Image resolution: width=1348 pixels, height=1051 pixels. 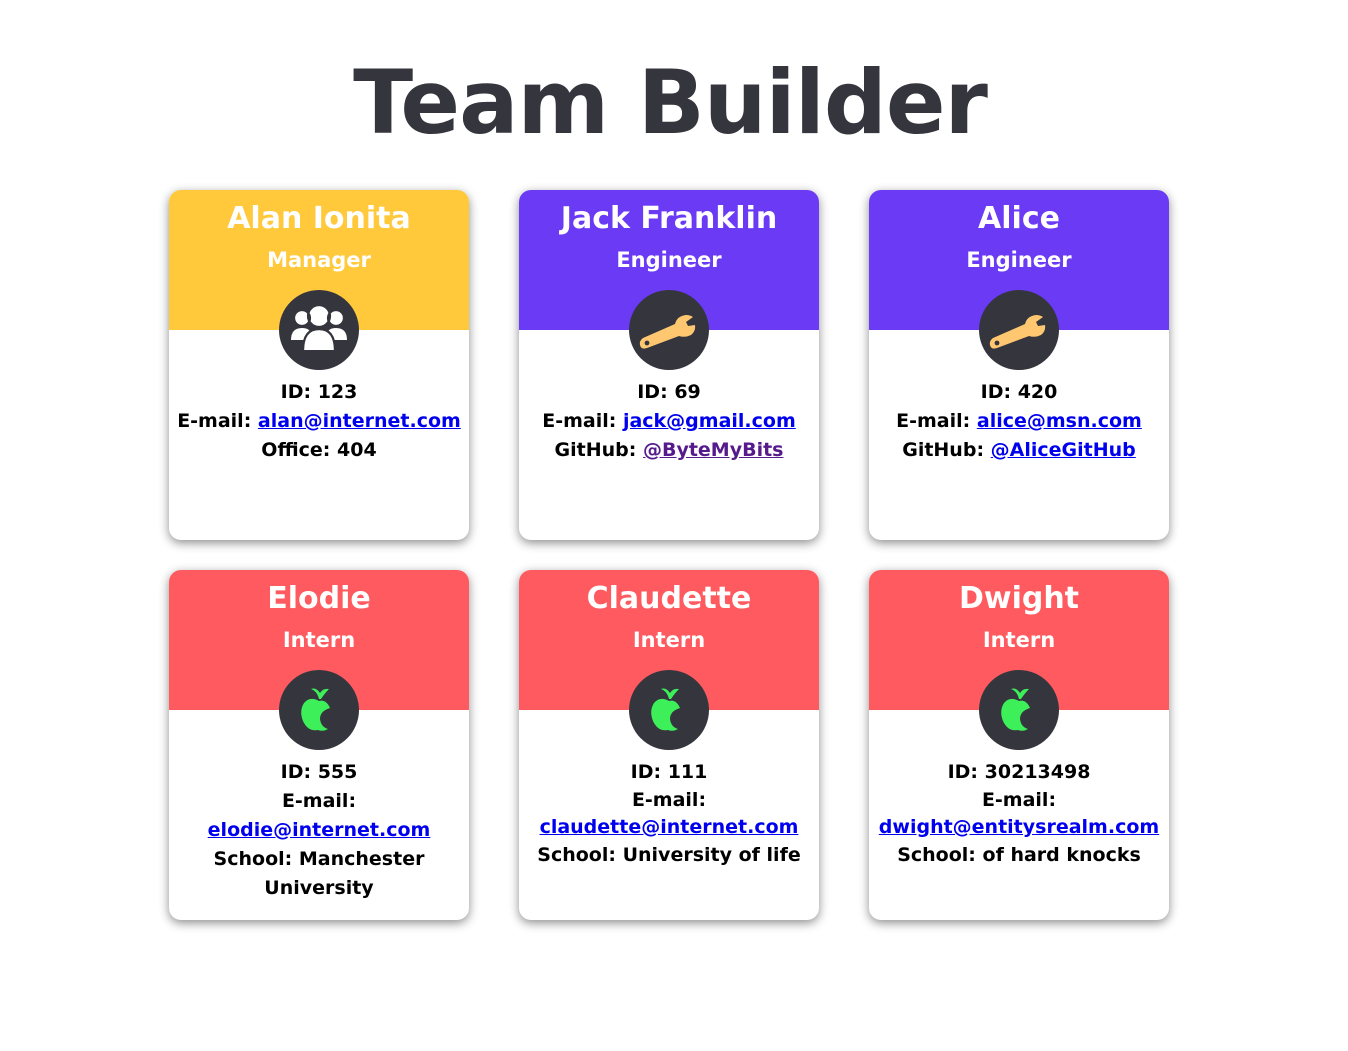 I want to click on employee-name: Alice, so click(x=1019, y=218).